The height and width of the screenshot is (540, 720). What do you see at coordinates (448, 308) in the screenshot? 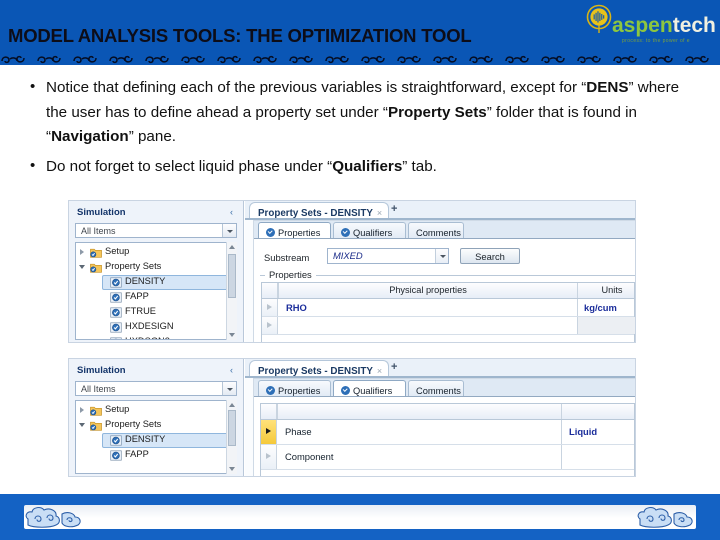
I see `table-row: RHO kg/cum` at bounding box center [448, 308].